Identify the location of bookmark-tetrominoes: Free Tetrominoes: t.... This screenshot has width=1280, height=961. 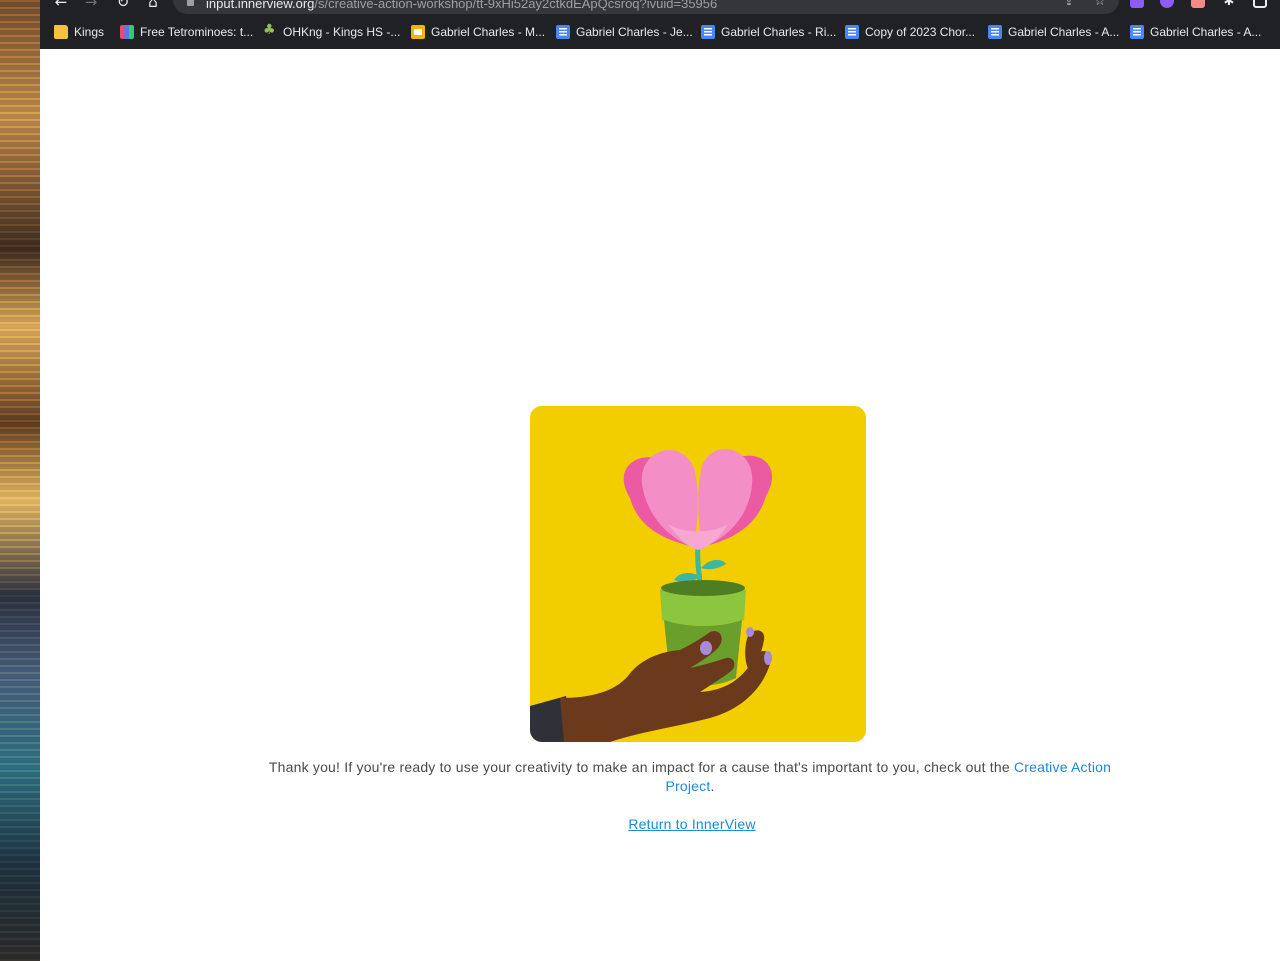
(186, 32).